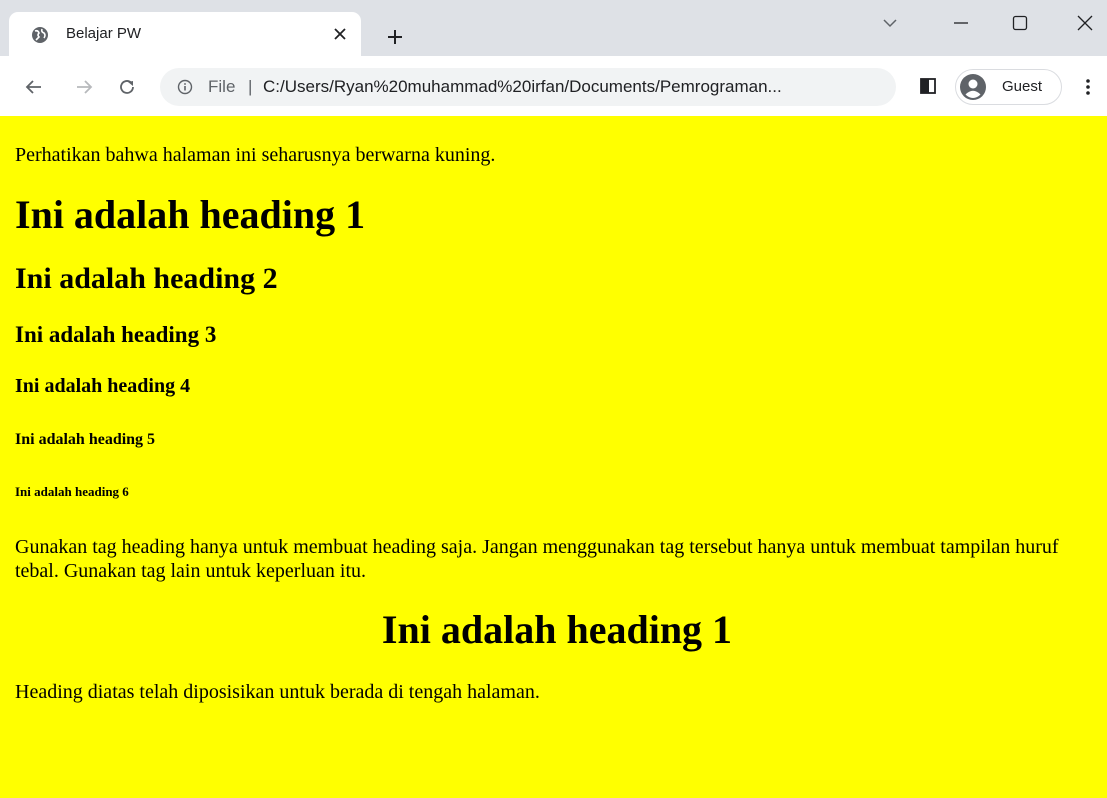 The width and height of the screenshot is (1107, 798). Describe the element at coordinates (395, 37) in the screenshot. I see `new-tab-plus-icon` at that location.